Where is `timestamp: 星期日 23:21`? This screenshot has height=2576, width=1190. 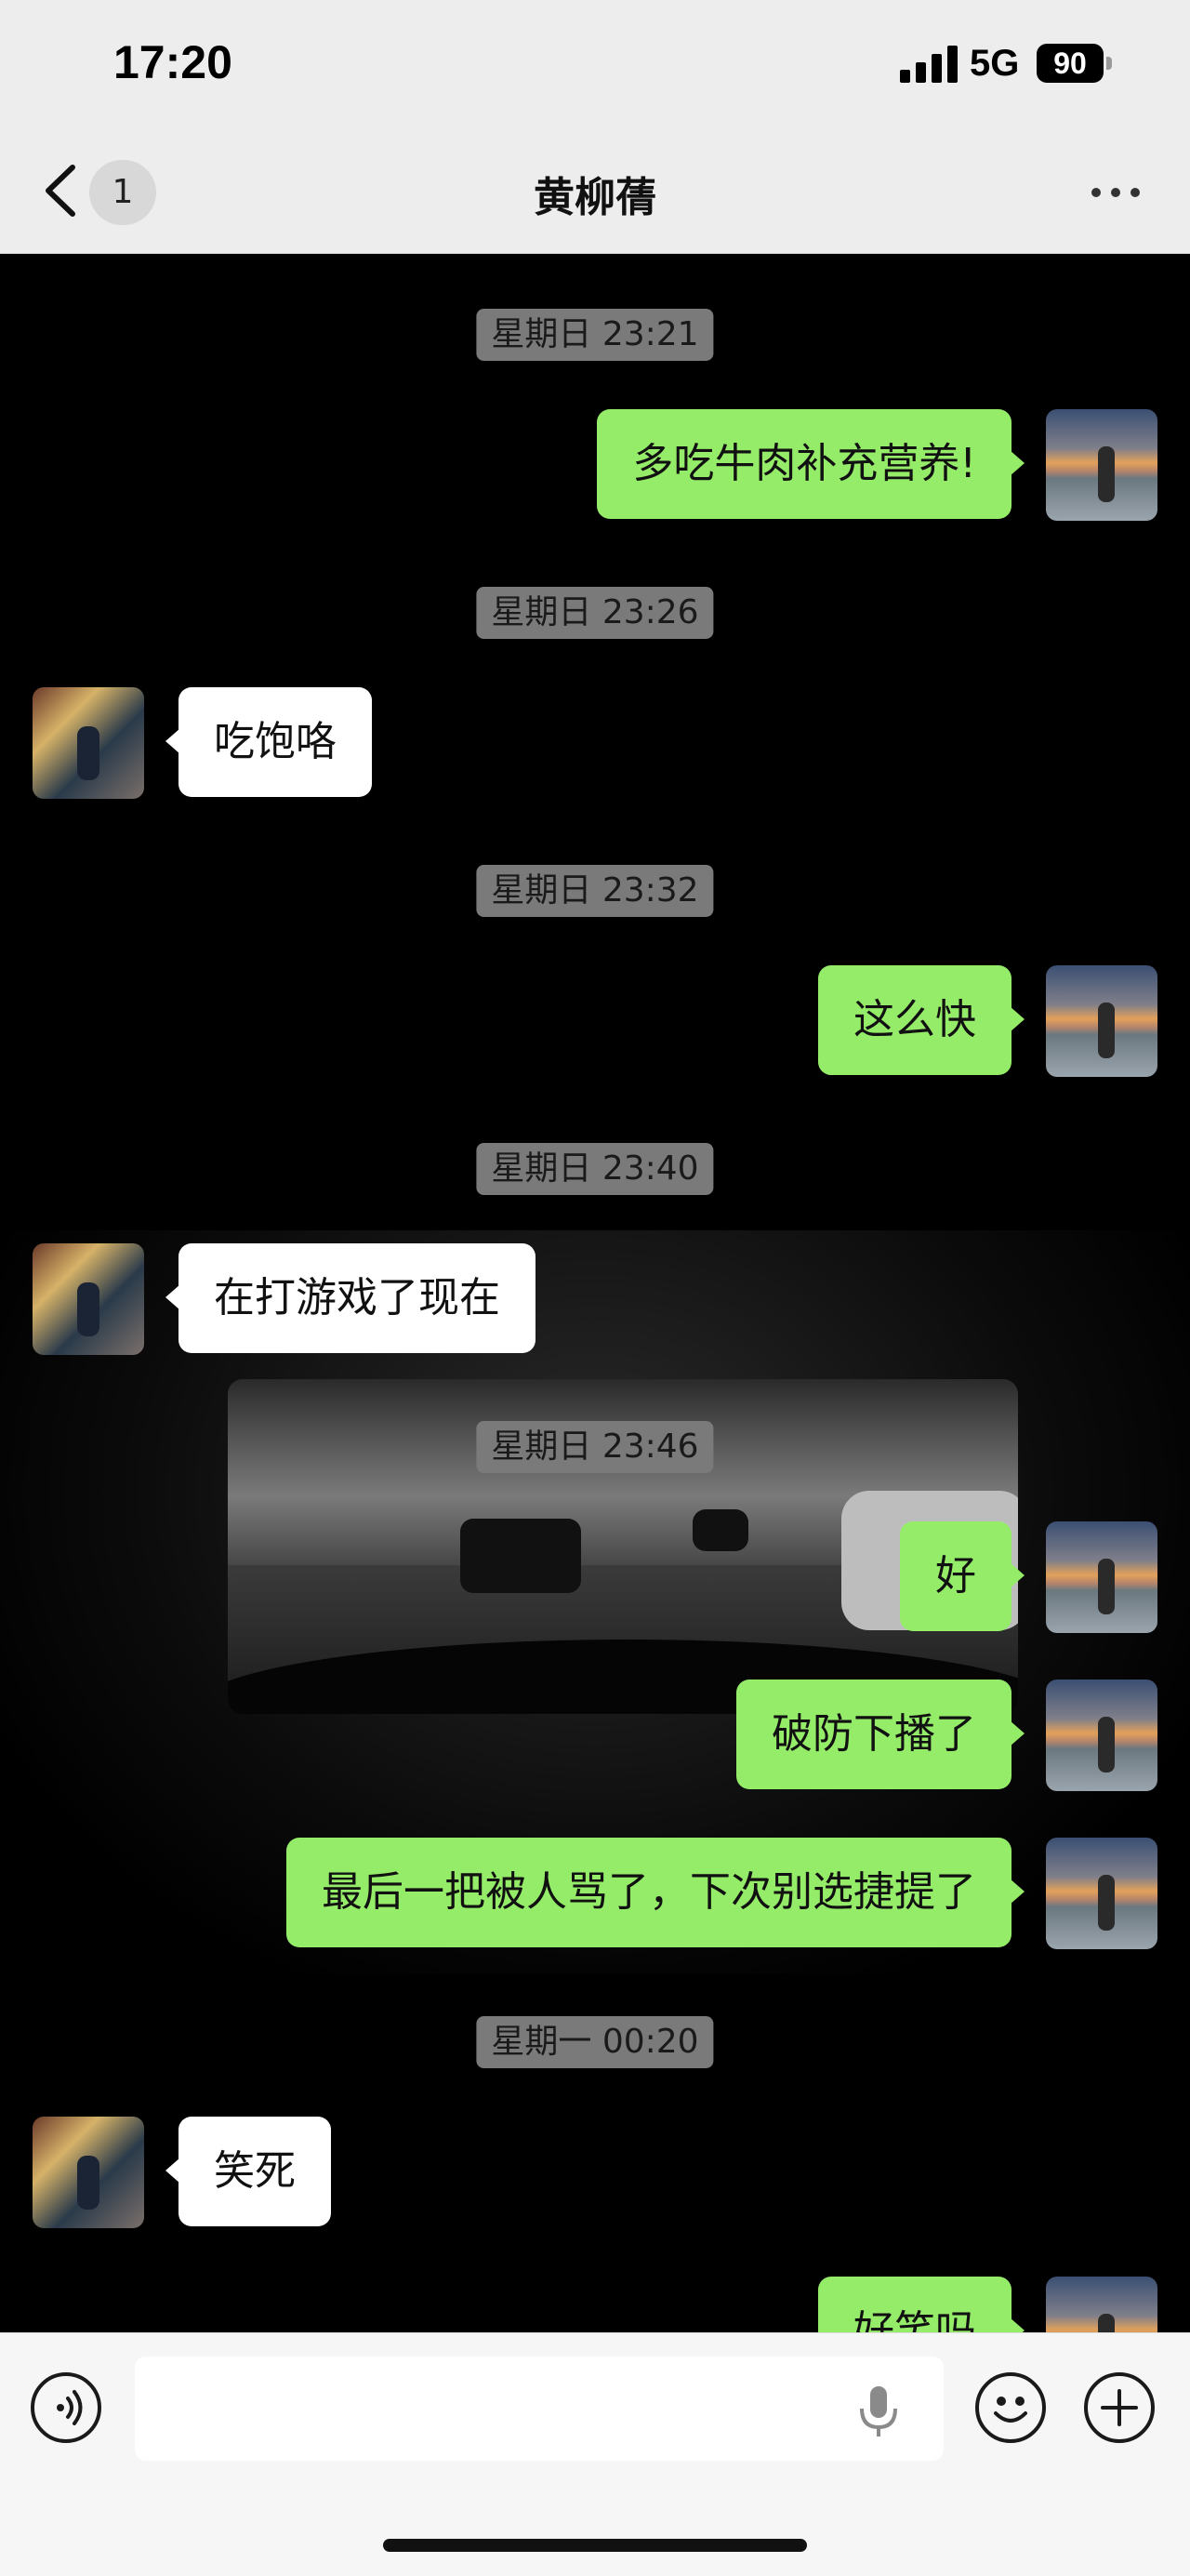
timestamp: 星期日 23:21 is located at coordinates (595, 335).